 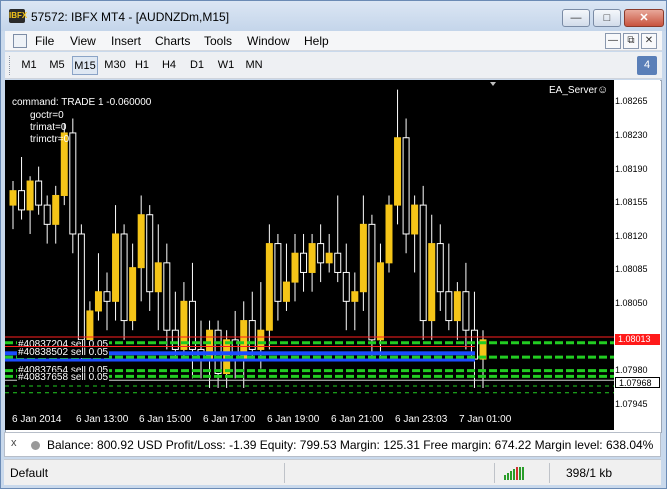 What do you see at coordinates (37, 419) in the screenshot?
I see `time-tick-label: 6 Jan 2014` at bounding box center [37, 419].